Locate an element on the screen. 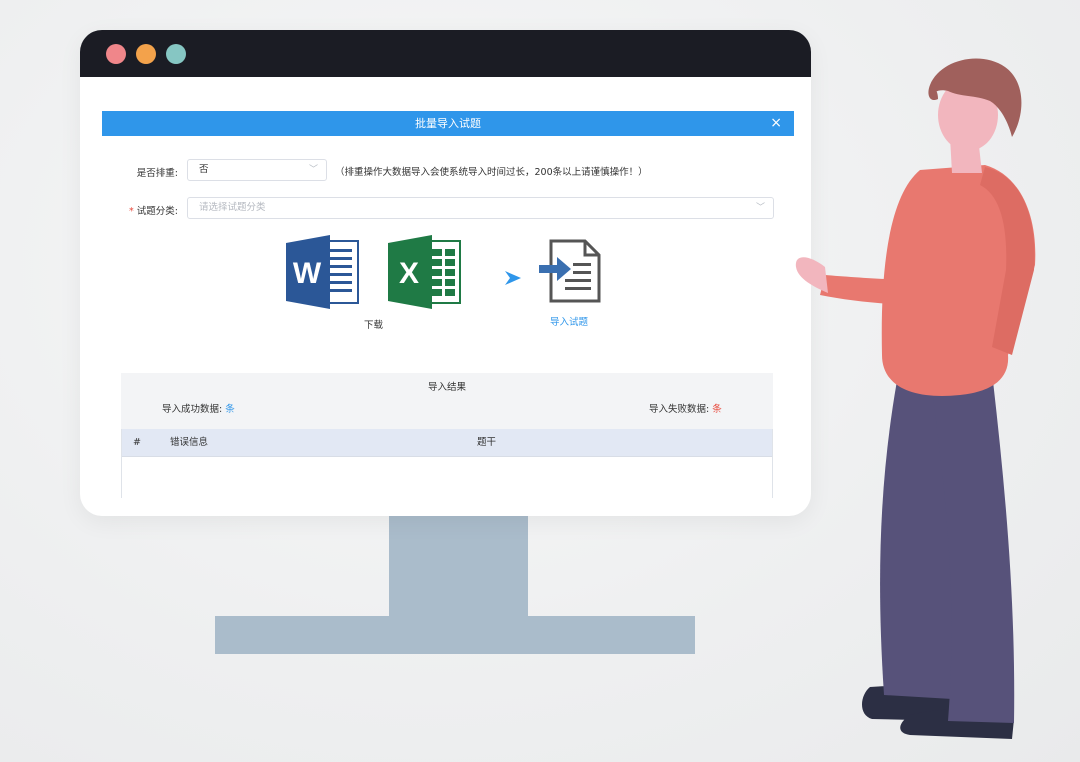 The height and width of the screenshot is (762, 1080). column-index: # is located at coordinates (137, 442).